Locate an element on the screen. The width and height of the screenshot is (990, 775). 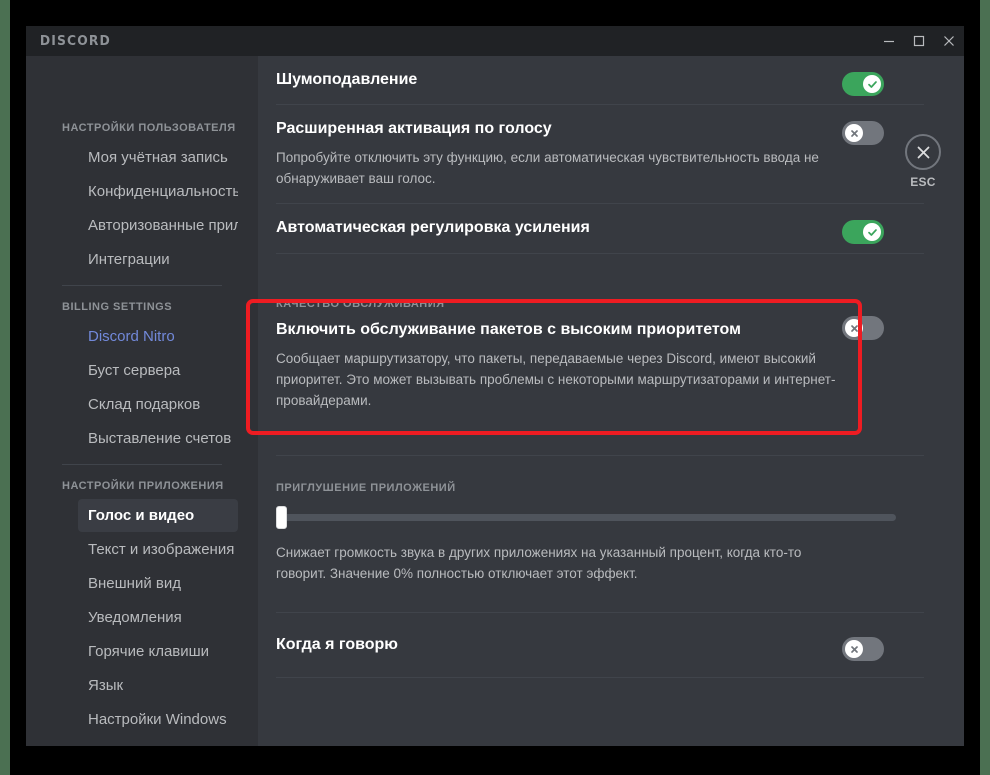
close-x-icon is located at coordinates (923, 152).